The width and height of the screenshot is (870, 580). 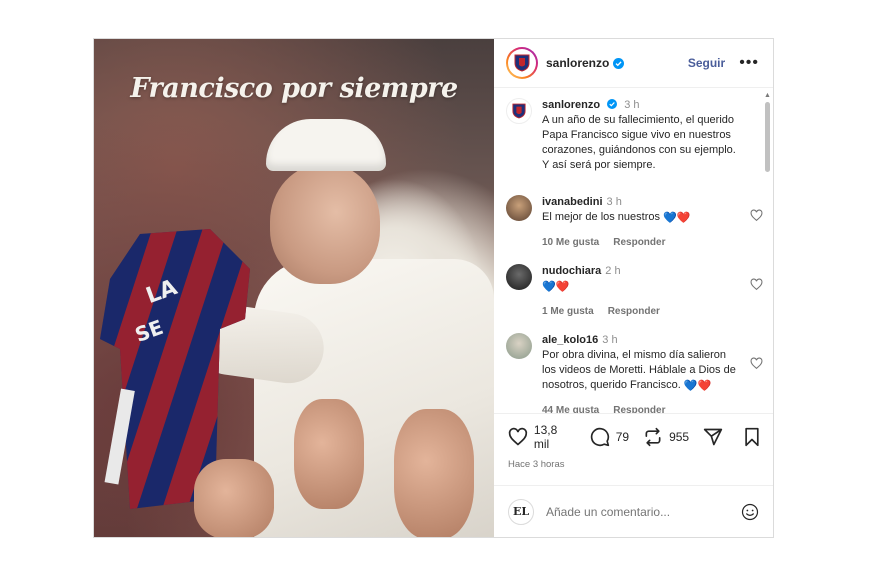 What do you see at coordinates (326, 145) in the screenshot?
I see `image-figure-zucchetto` at bounding box center [326, 145].